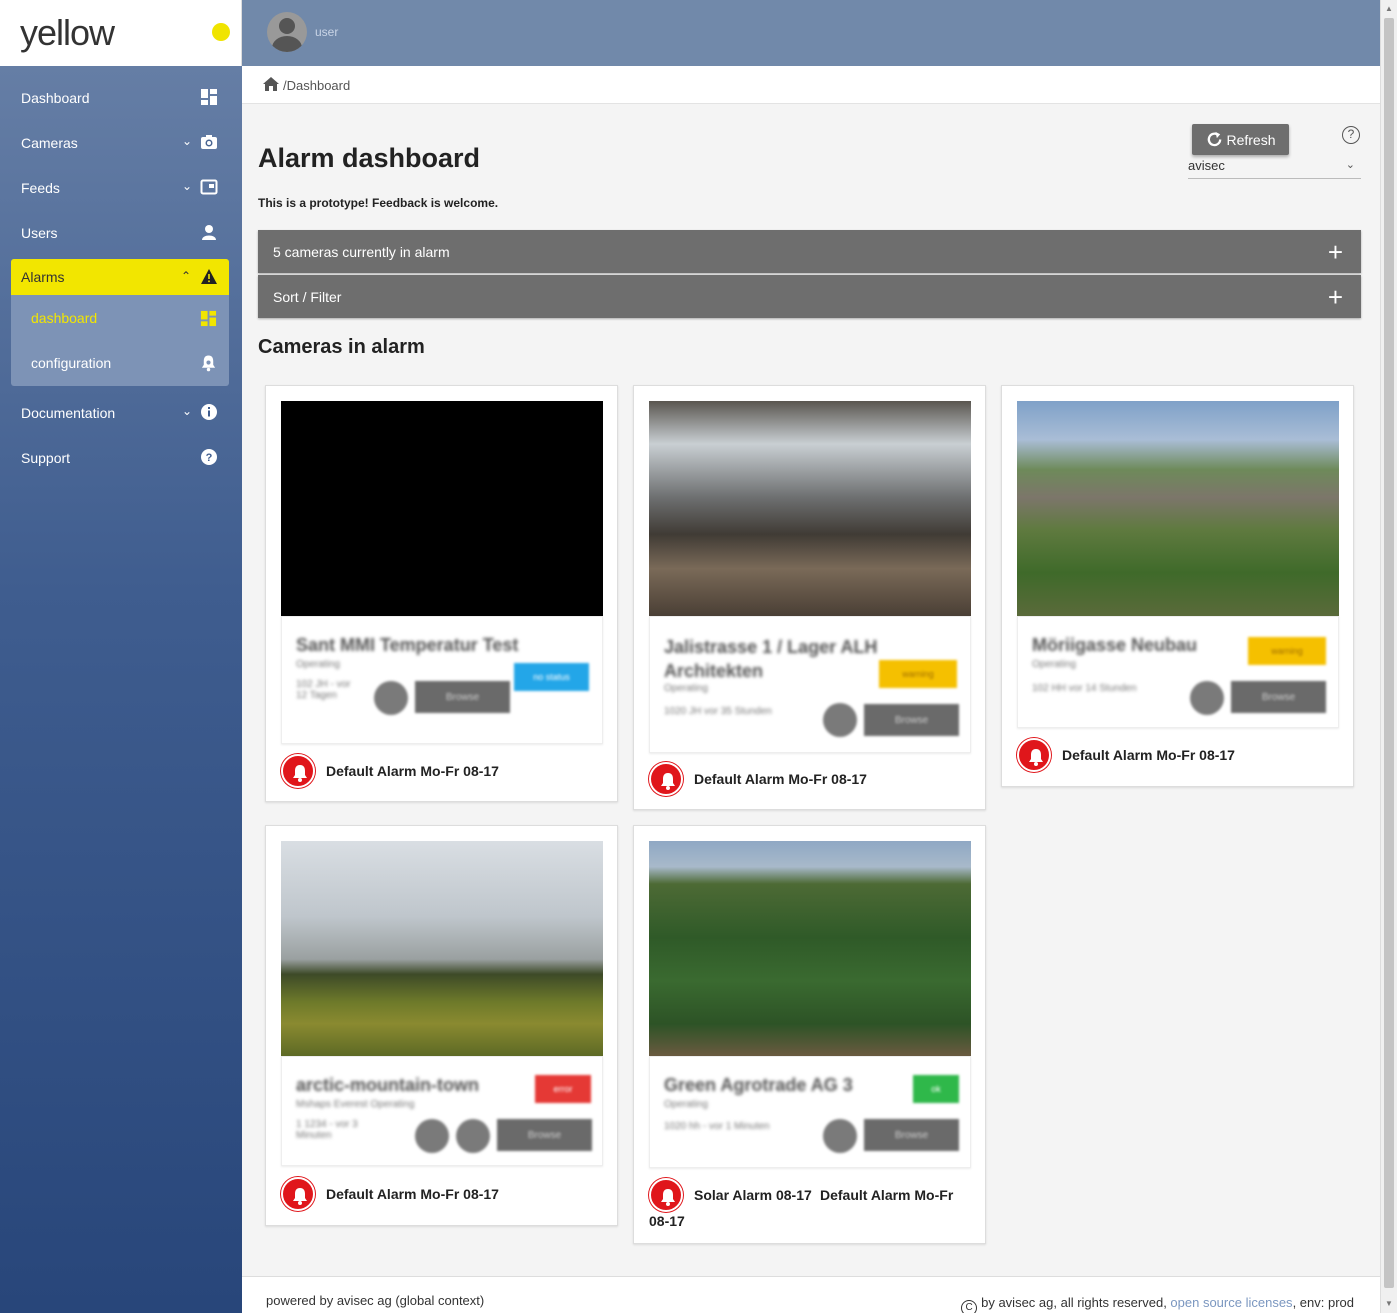 This screenshot has height=1313, width=1397. Describe the element at coordinates (1274, 168) in the screenshot. I see `account-select: avisec ⌄` at that location.